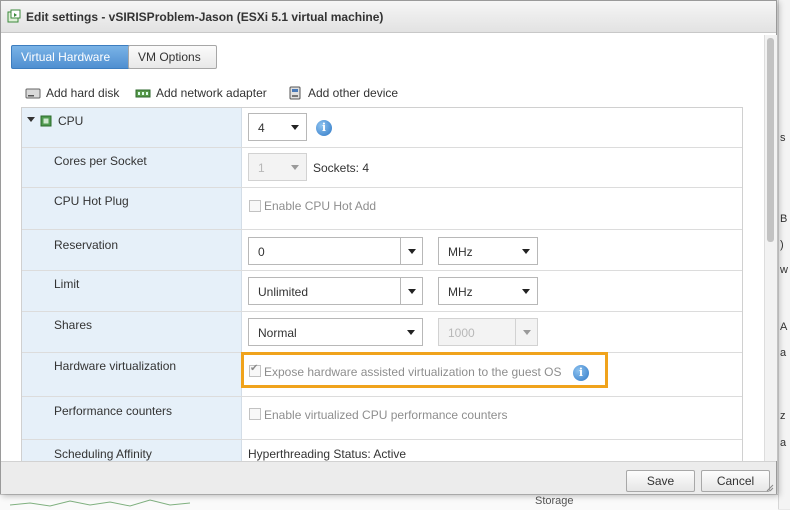  I want to click on highlight-box, so click(424, 370).